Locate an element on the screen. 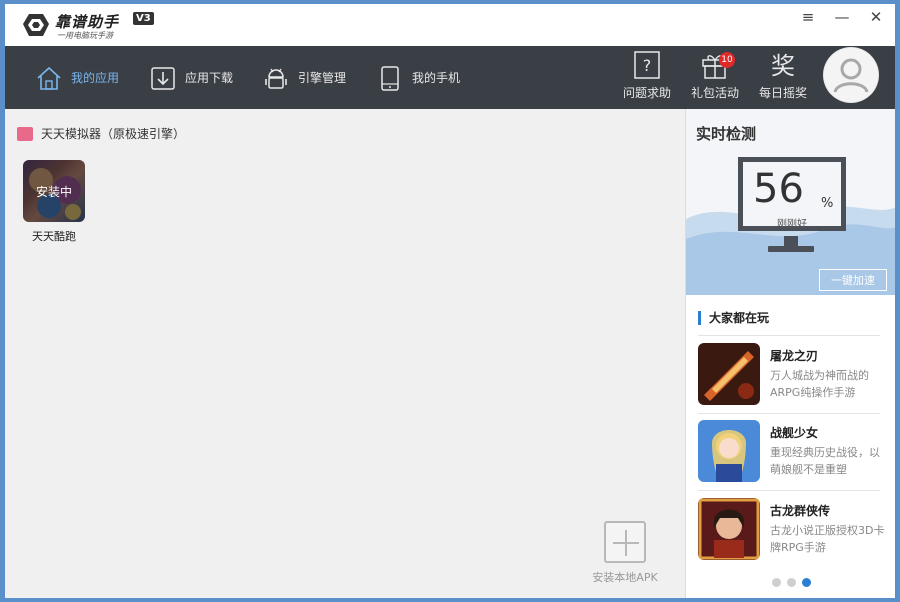  game-title: 古龙群侠传 is located at coordinates (800, 511).